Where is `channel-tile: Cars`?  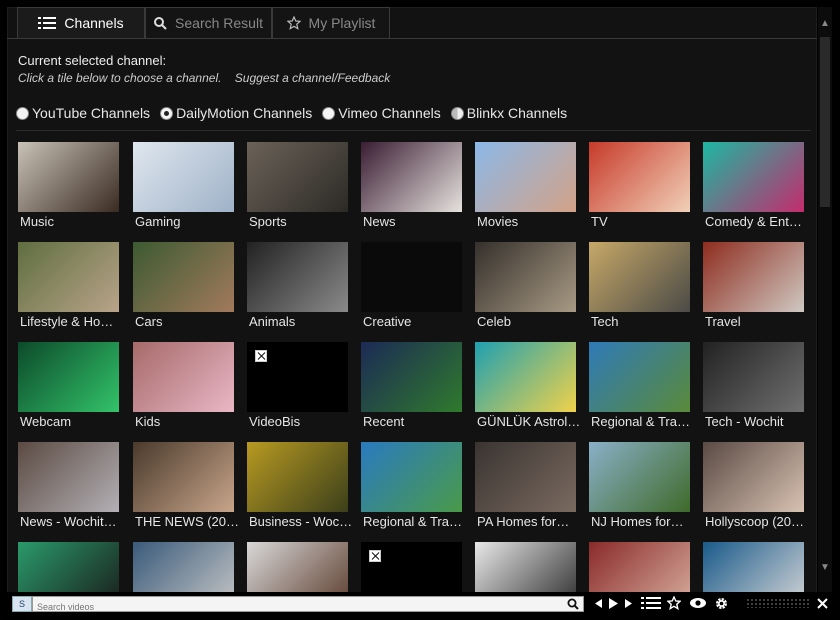
channel-tile: Cars is located at coordinates (183, 288).